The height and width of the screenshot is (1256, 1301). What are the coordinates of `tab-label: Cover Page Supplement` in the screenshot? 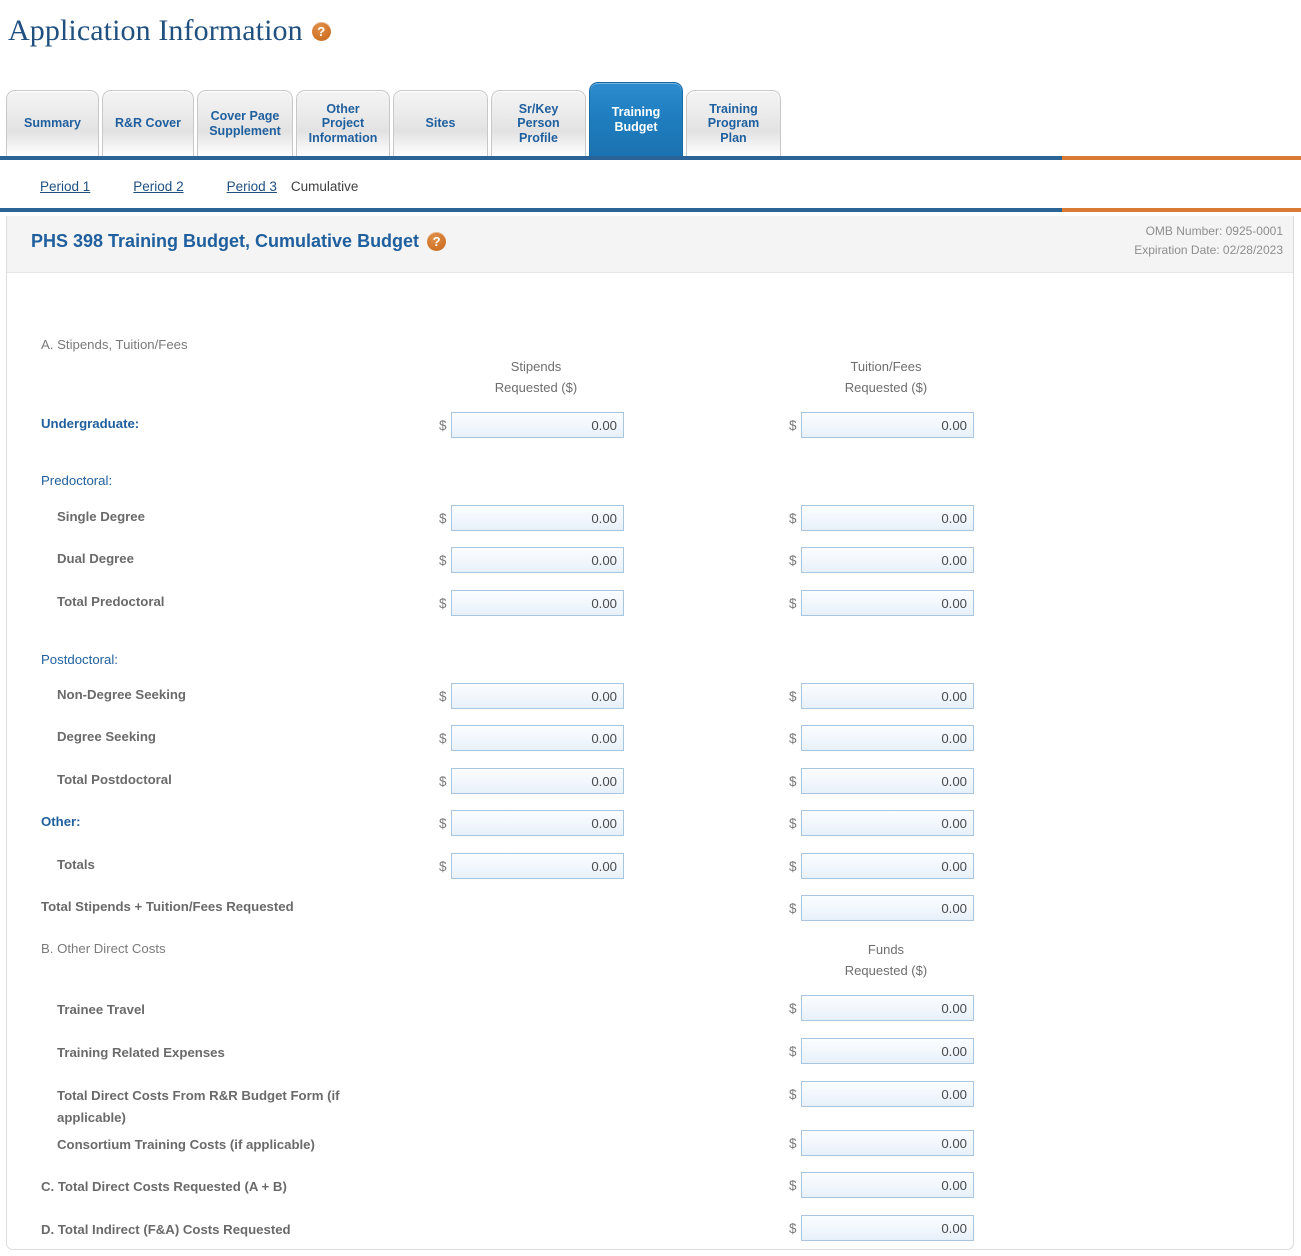 It's located at (245, 123).